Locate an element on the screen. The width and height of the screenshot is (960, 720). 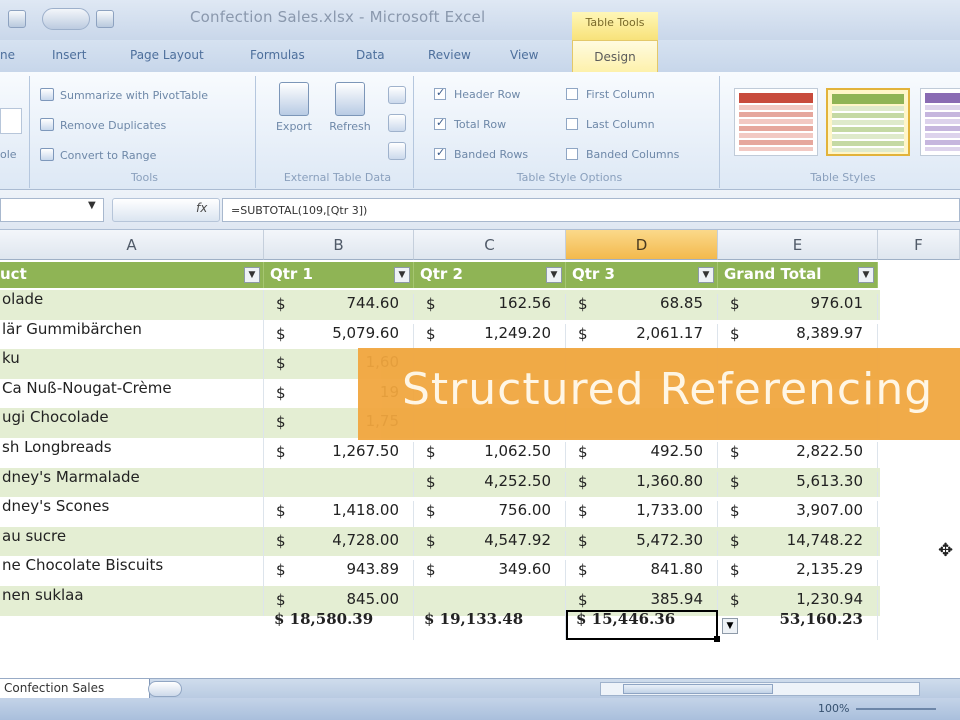
title-banner: Structured Referencing is located at coordinates (659, 394).